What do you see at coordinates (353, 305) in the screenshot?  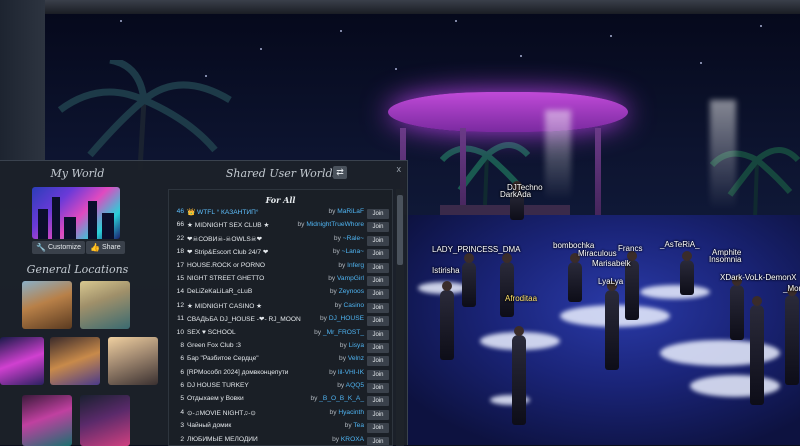 I see `owner-name: Casino` at bounding box center [353, 305].